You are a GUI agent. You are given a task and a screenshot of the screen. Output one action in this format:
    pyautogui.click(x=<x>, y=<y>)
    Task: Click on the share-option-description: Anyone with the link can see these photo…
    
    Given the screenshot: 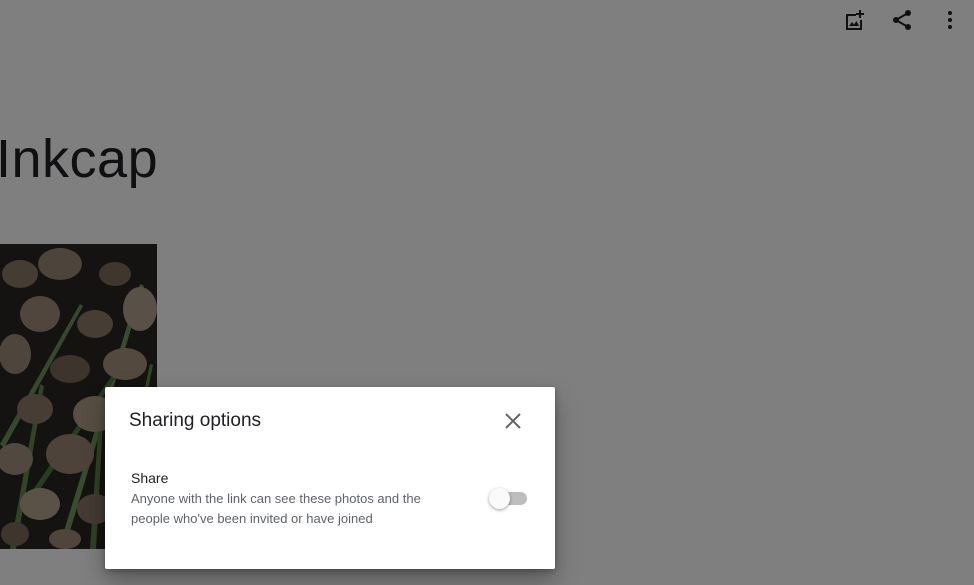 What is the action you would take?
    pyautogui.click(x=276, y=508)
    